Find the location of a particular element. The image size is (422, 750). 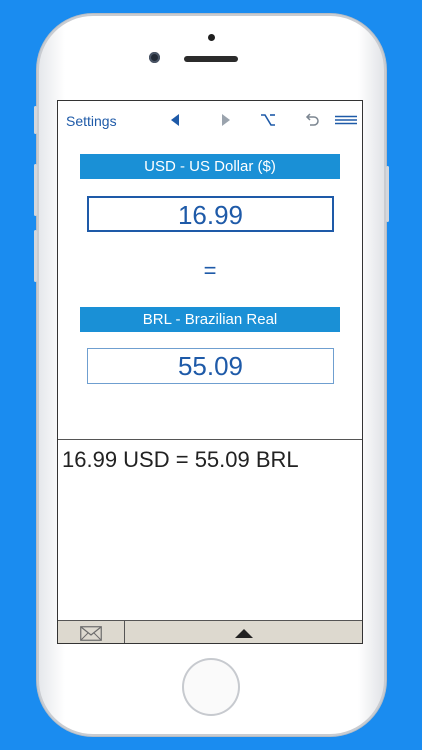

proximity-sensor is located at coordinates (211, 37).